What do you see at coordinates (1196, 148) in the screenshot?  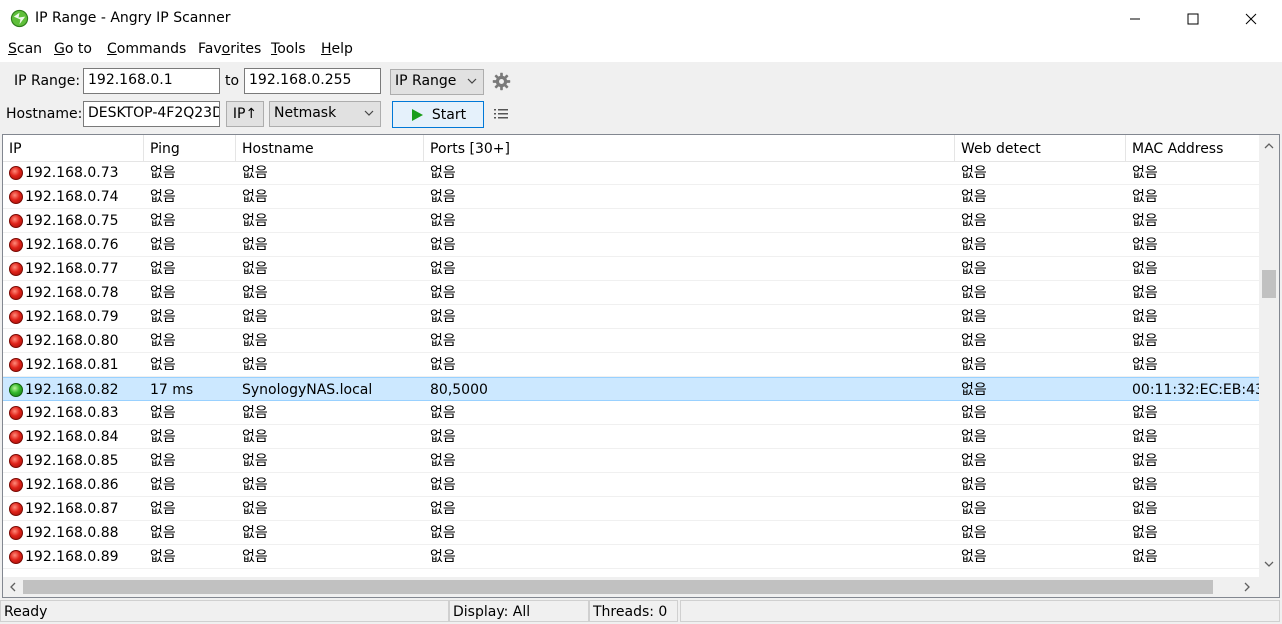 I see `column-header-mac-address: MAC Address` at bounding box center [1196, 148].